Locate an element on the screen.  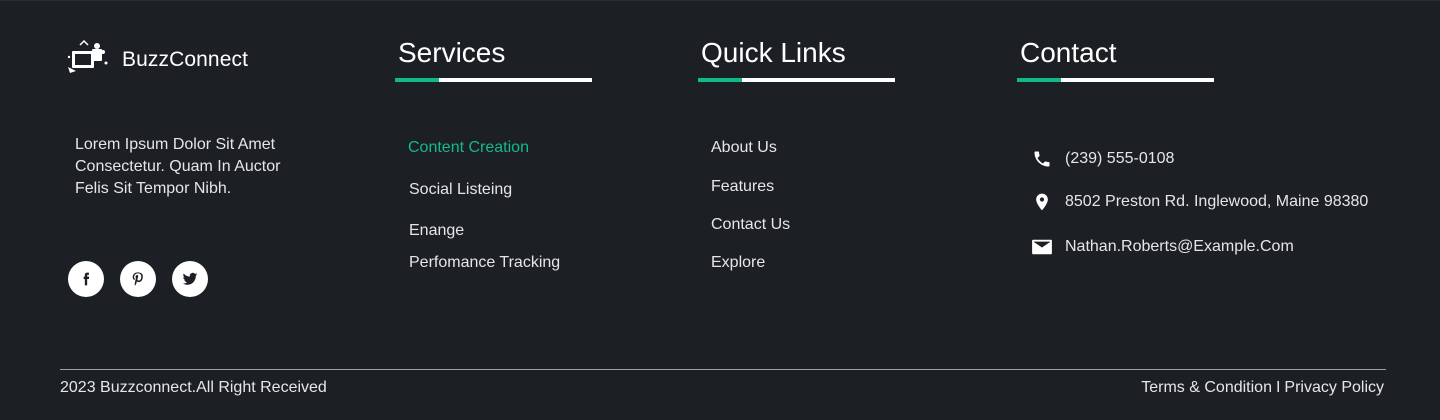
services-link-2: Enange is located at coordinates (436, 231).